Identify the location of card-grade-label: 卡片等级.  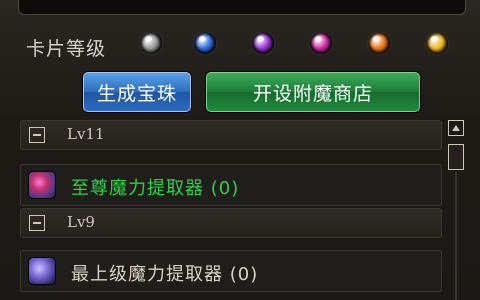
(66, 49).